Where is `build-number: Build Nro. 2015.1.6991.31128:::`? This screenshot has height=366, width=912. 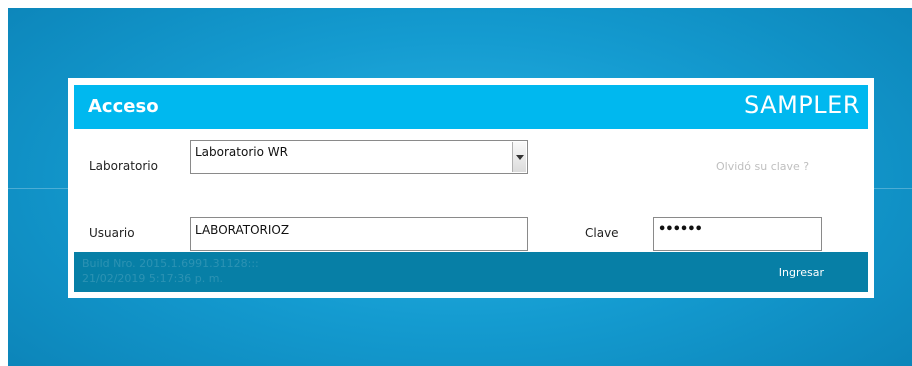
build-number: Build Nro. 2015.1.6991.31128::: is located at coordinates (170, 263).